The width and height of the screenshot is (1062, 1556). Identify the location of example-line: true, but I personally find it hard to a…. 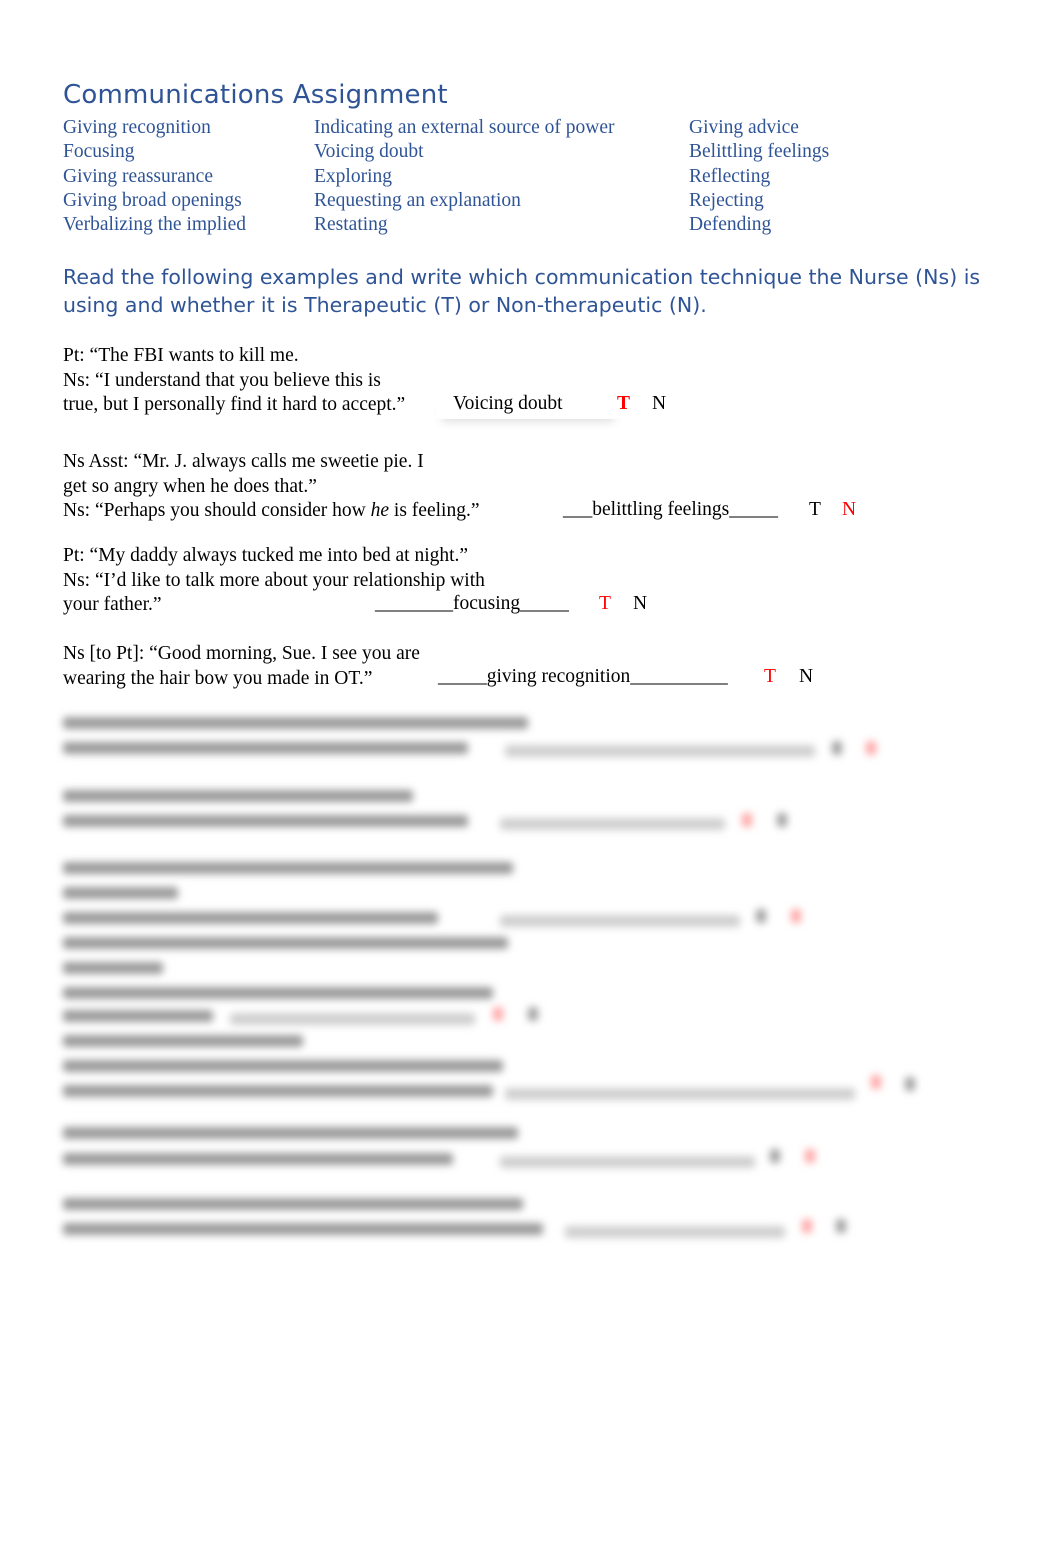
(234, 404).